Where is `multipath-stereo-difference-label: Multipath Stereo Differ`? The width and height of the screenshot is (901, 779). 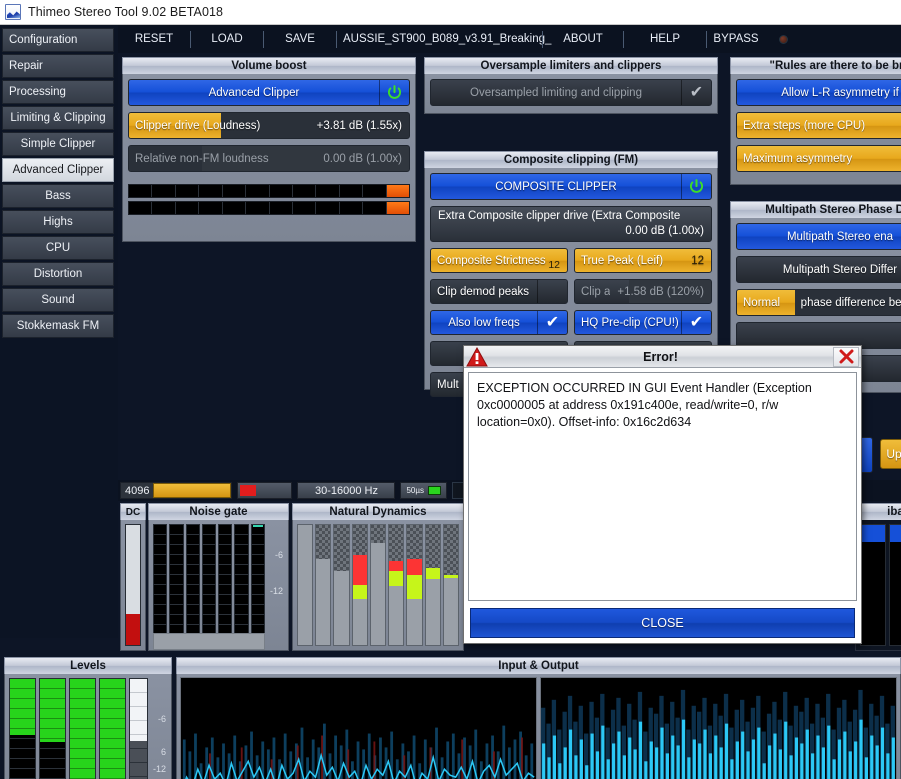
multipath-stereo-difference-label: Multipath Stereo Differ is located at coordinates (840, 269).